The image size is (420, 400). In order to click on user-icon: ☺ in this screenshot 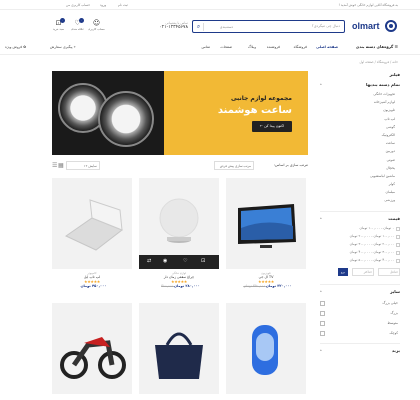, I will do `click(96, 23)`.